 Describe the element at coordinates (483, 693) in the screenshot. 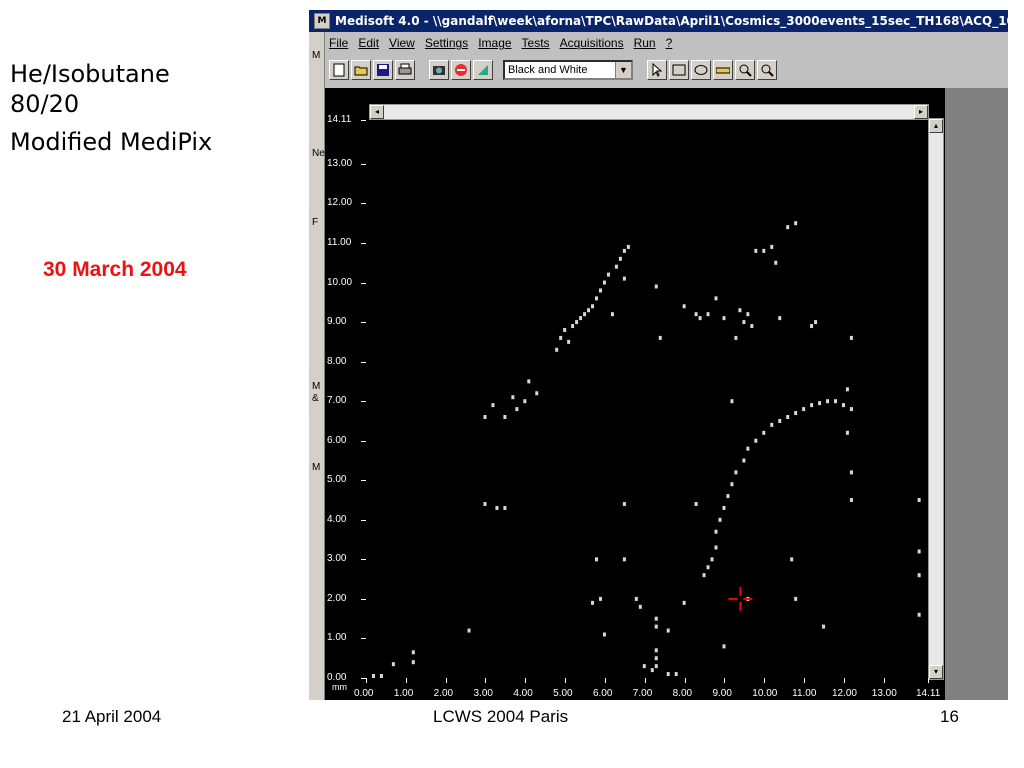

I see `x-tick-label: 3.00` at that location.